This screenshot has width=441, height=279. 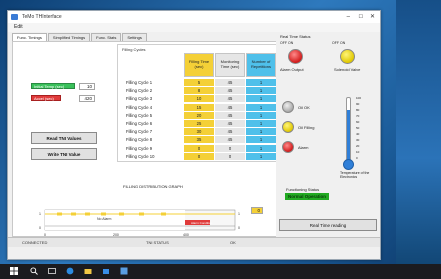 What do you see at coordinates (199, 132) in the screenshot?
I see `filling-time-cell: 30` at bounding box center [199, 132].